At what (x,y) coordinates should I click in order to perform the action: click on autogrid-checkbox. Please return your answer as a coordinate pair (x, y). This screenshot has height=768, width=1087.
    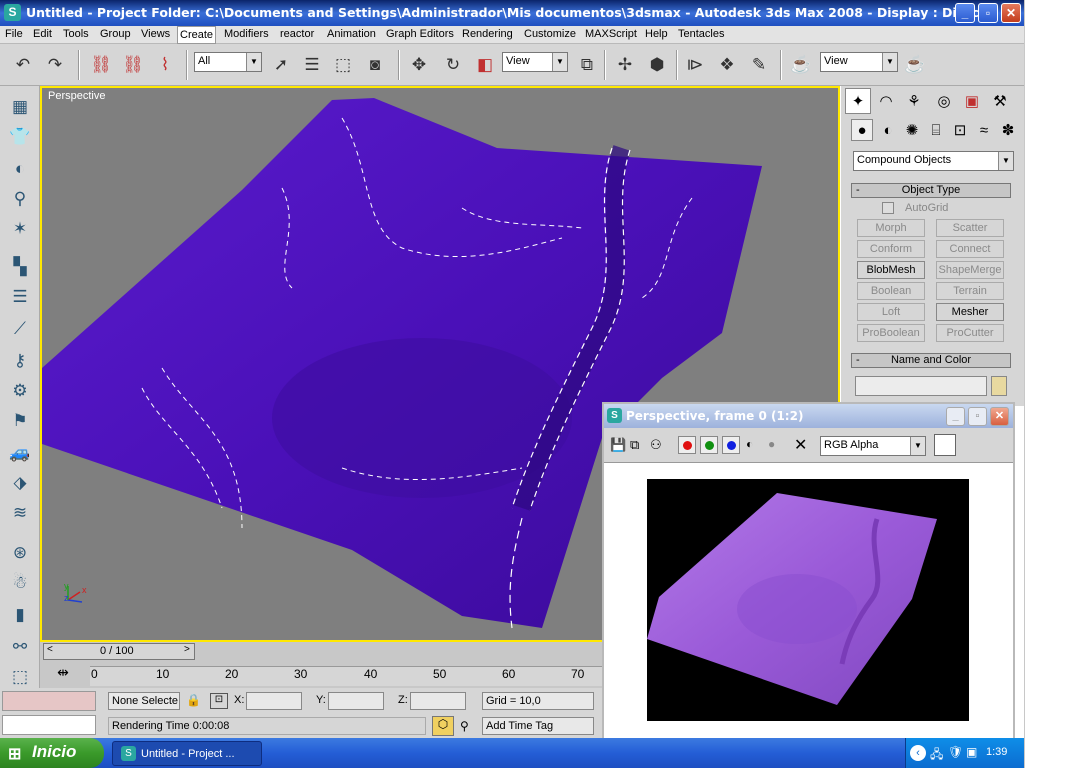
    Looking at the image, I should click on (888, 208).